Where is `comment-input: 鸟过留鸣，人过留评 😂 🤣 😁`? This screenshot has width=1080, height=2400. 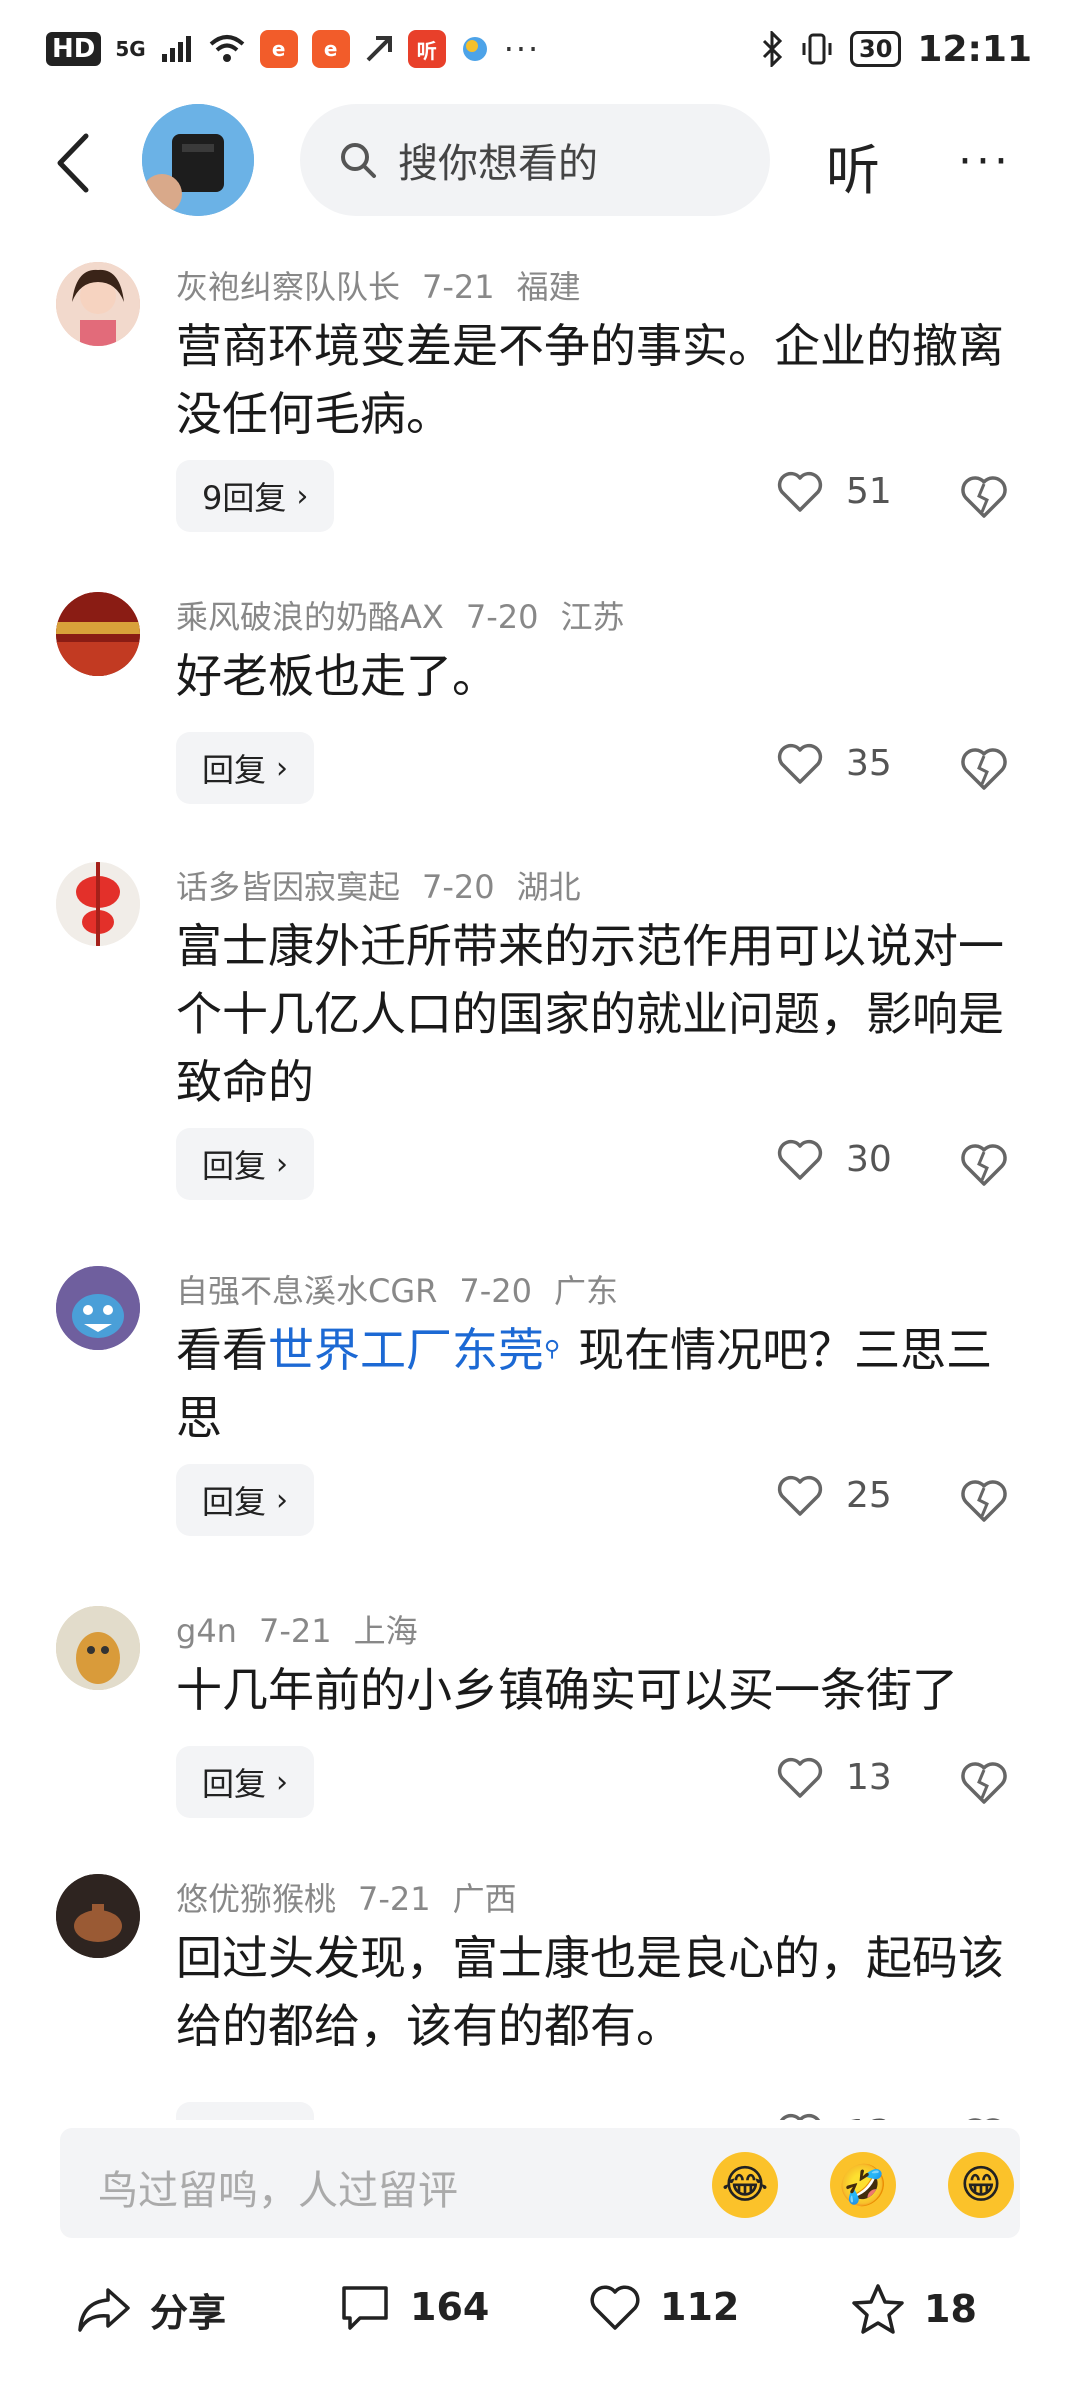 comment-input: 鸟过留鸣，人过留评 😂 🤣 😁 is located at coordinates (540, 2183).